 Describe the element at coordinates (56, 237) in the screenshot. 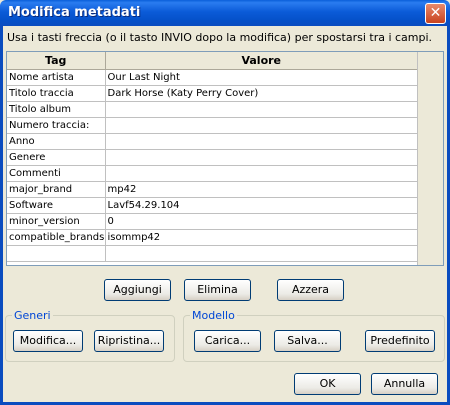

I see `tag-cell: compatible_brands` at that location.